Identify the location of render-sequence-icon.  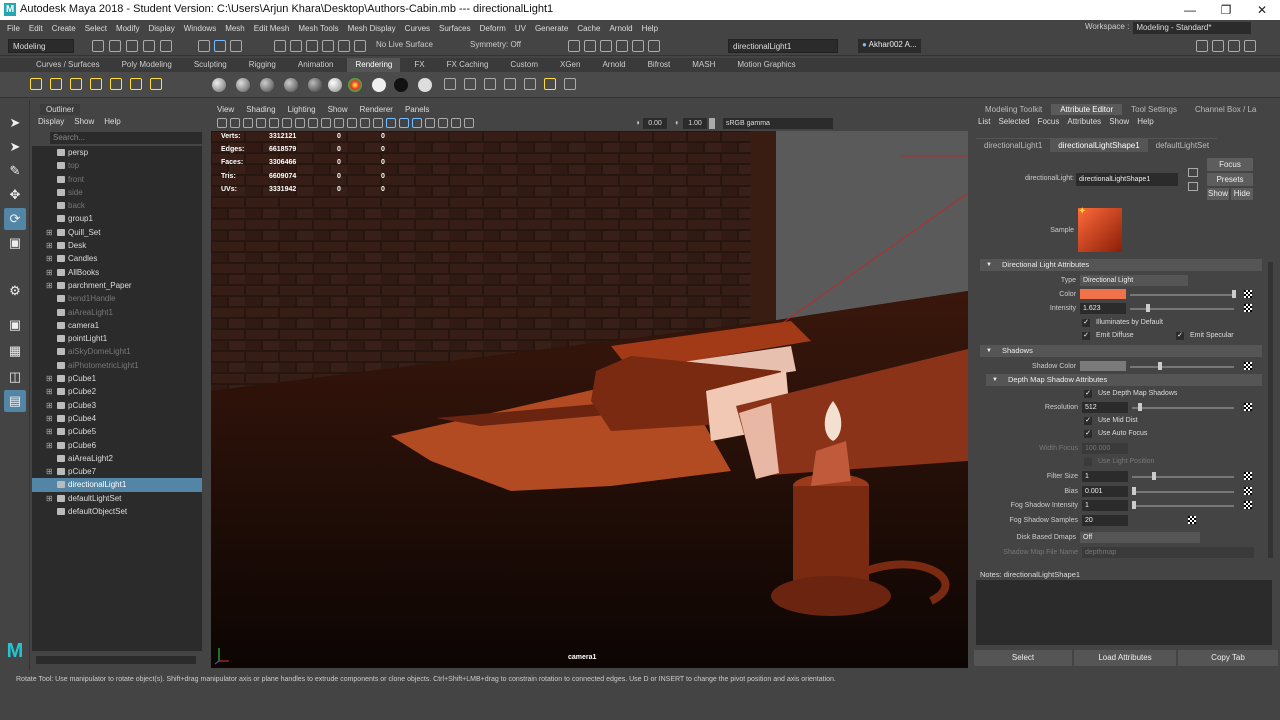
(490, 84).